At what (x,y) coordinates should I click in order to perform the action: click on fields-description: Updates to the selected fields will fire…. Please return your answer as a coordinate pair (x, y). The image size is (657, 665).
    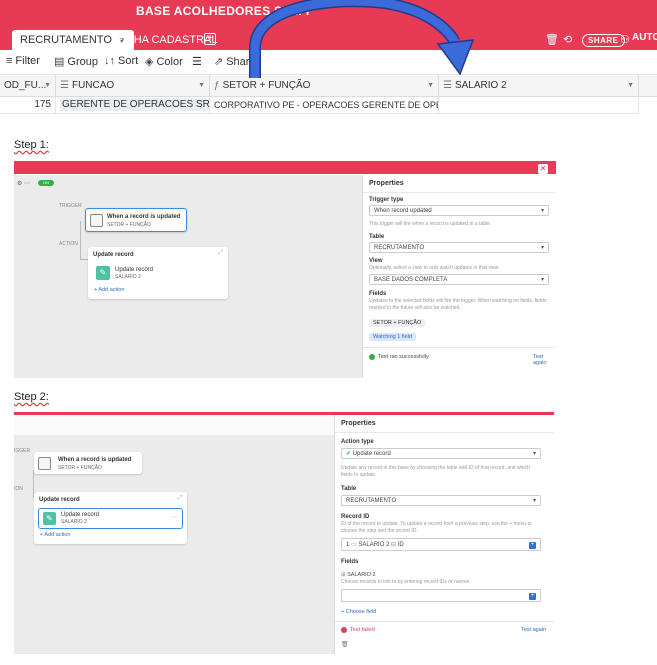
    Looking at the image, I should click on (458, 304).